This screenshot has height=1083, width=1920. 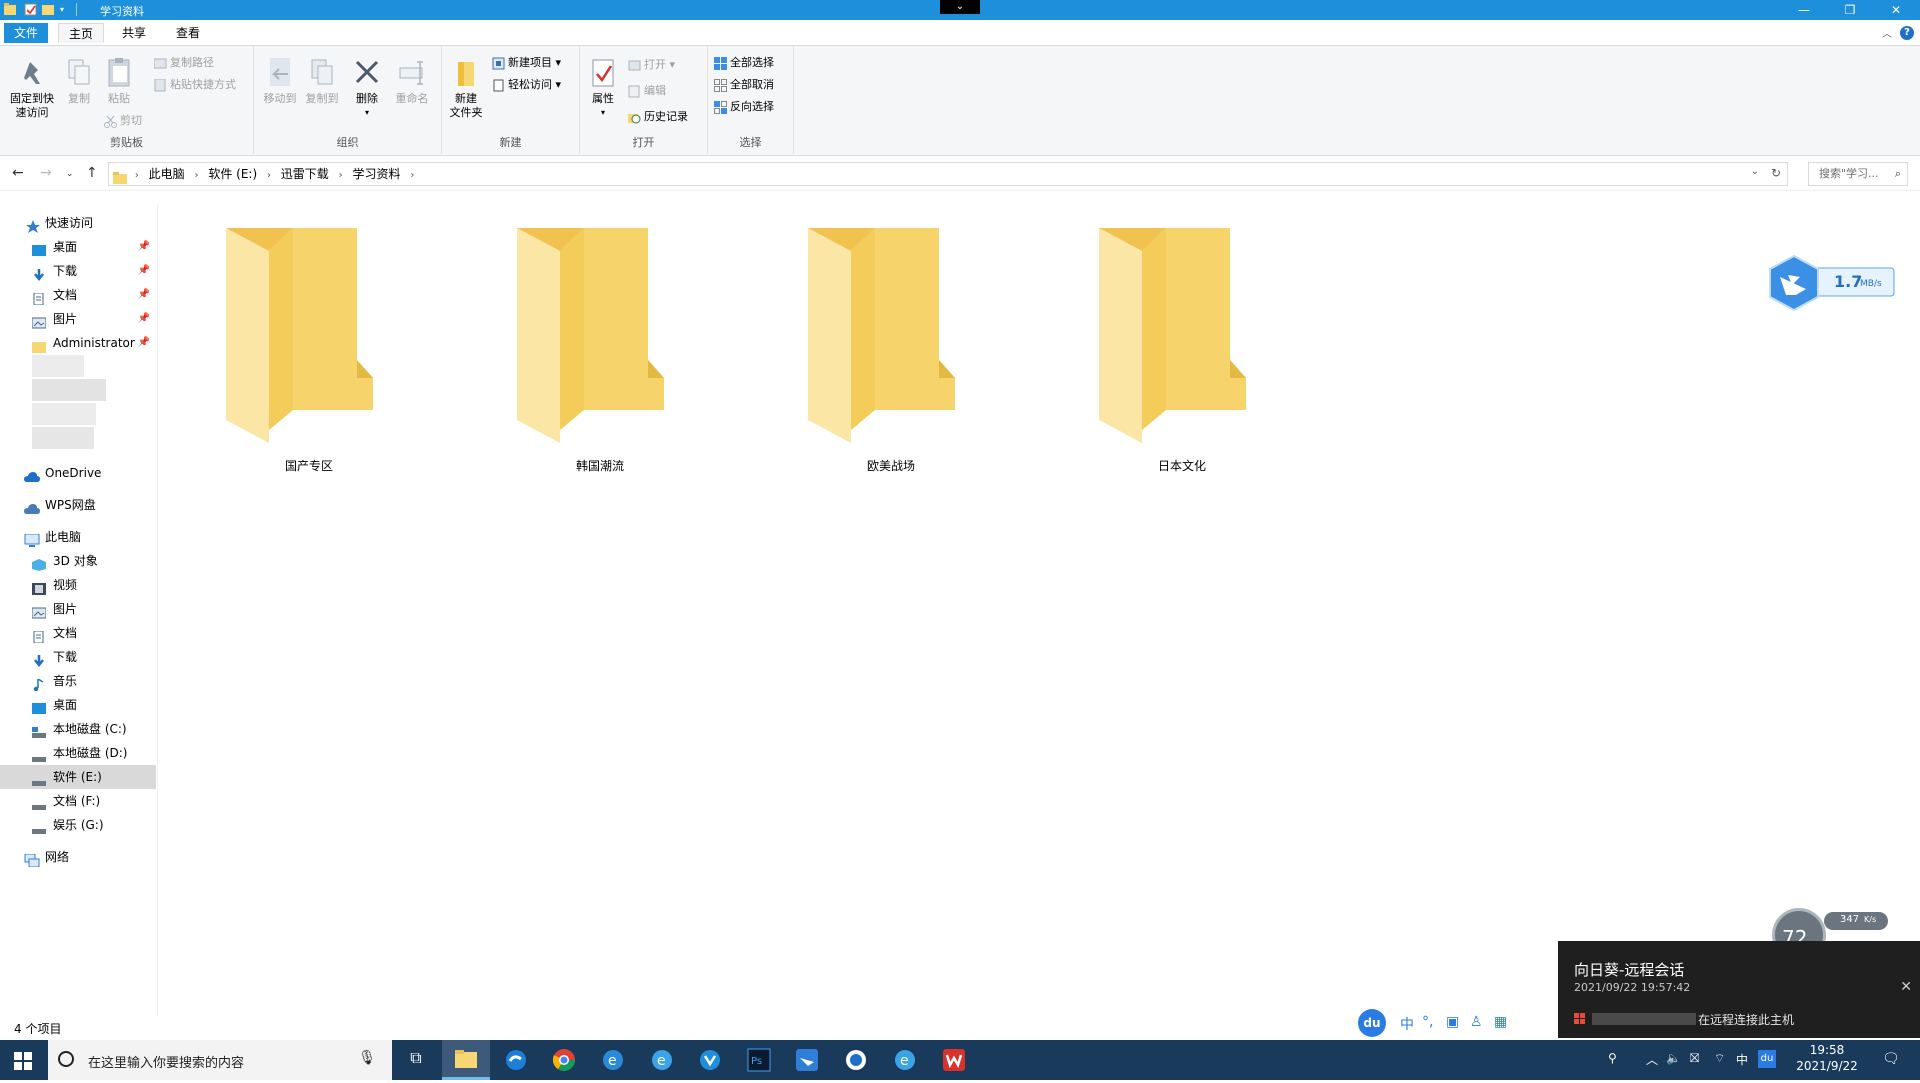 I want to click on breadcrumb-item: 迅雷下载, so click(x=305, y=174).